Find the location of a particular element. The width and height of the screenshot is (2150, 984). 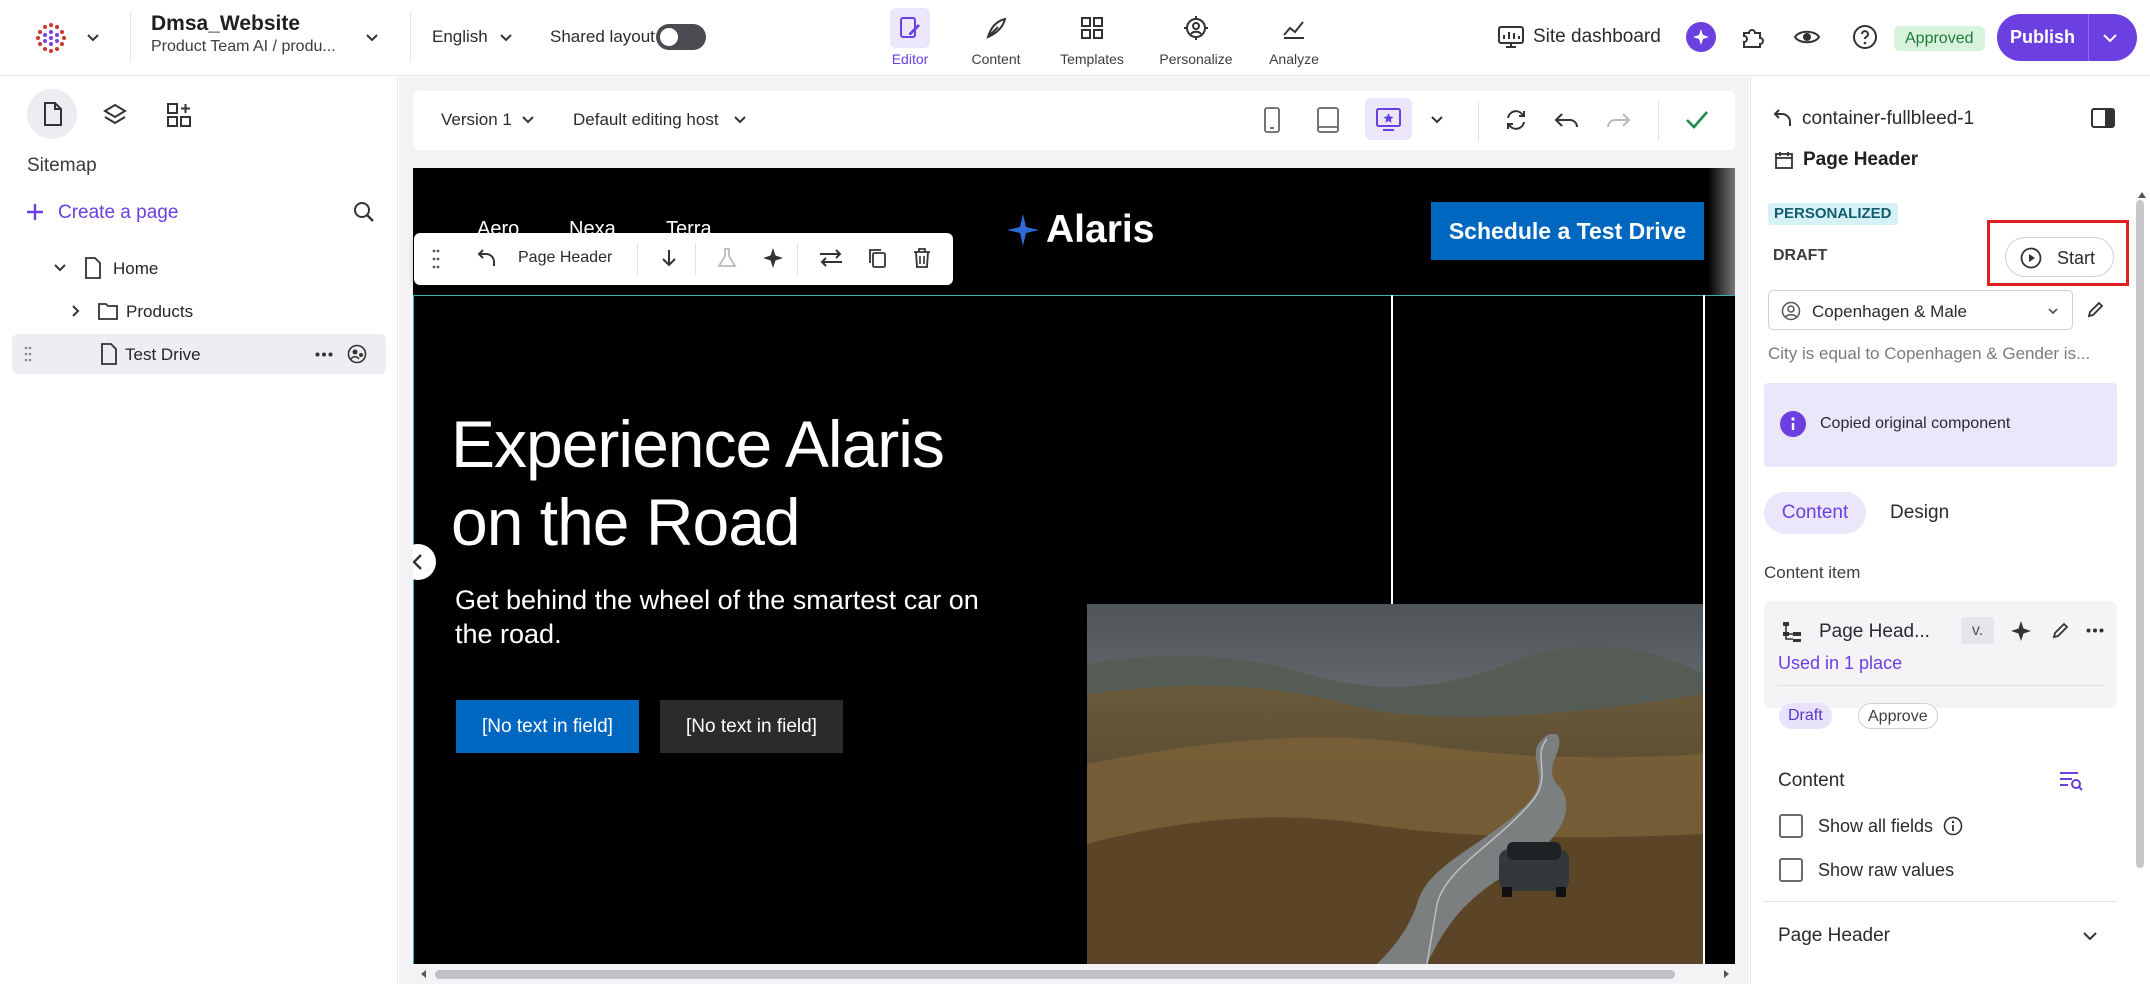

app-switcher-chevron-icon is located at coordinates (93, 37).